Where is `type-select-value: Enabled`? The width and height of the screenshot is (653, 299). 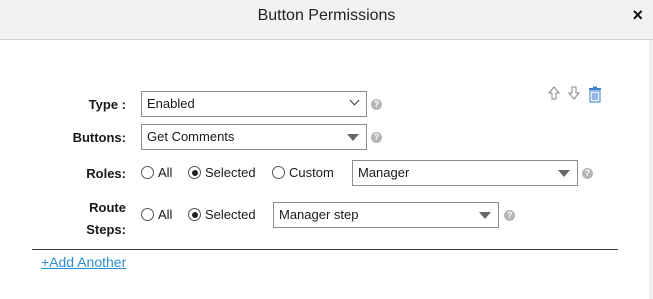
type-select-value: Enabled is located at coordinates (171, 103).